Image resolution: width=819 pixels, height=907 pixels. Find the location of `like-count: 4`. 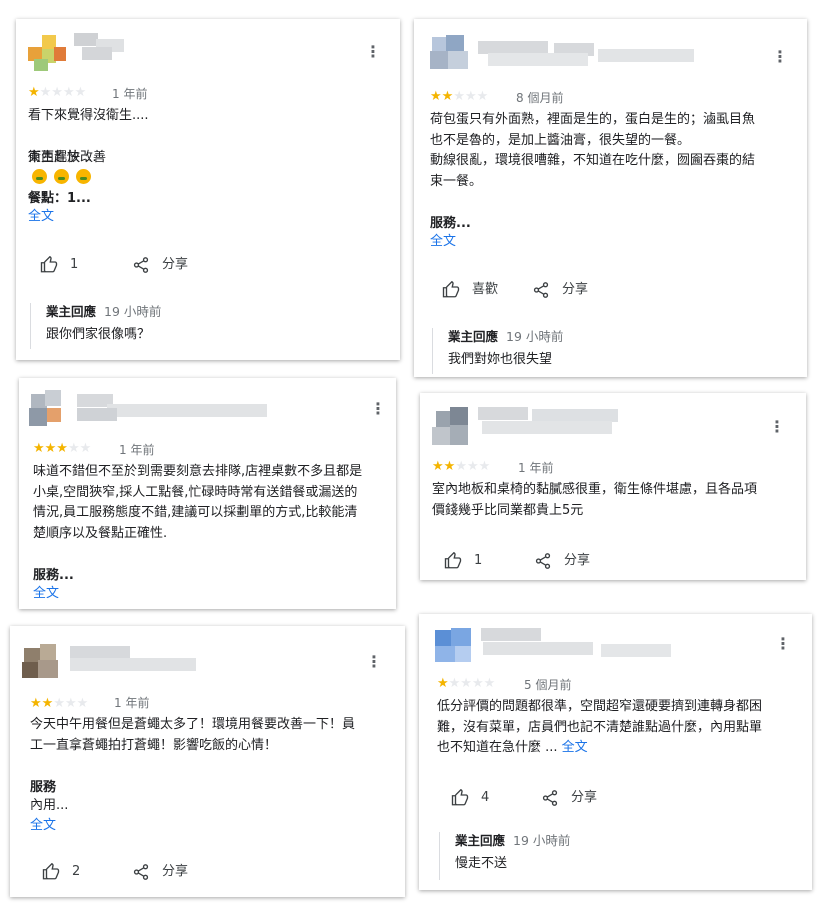

like-count: 4 is located at coordinates (485, 797).